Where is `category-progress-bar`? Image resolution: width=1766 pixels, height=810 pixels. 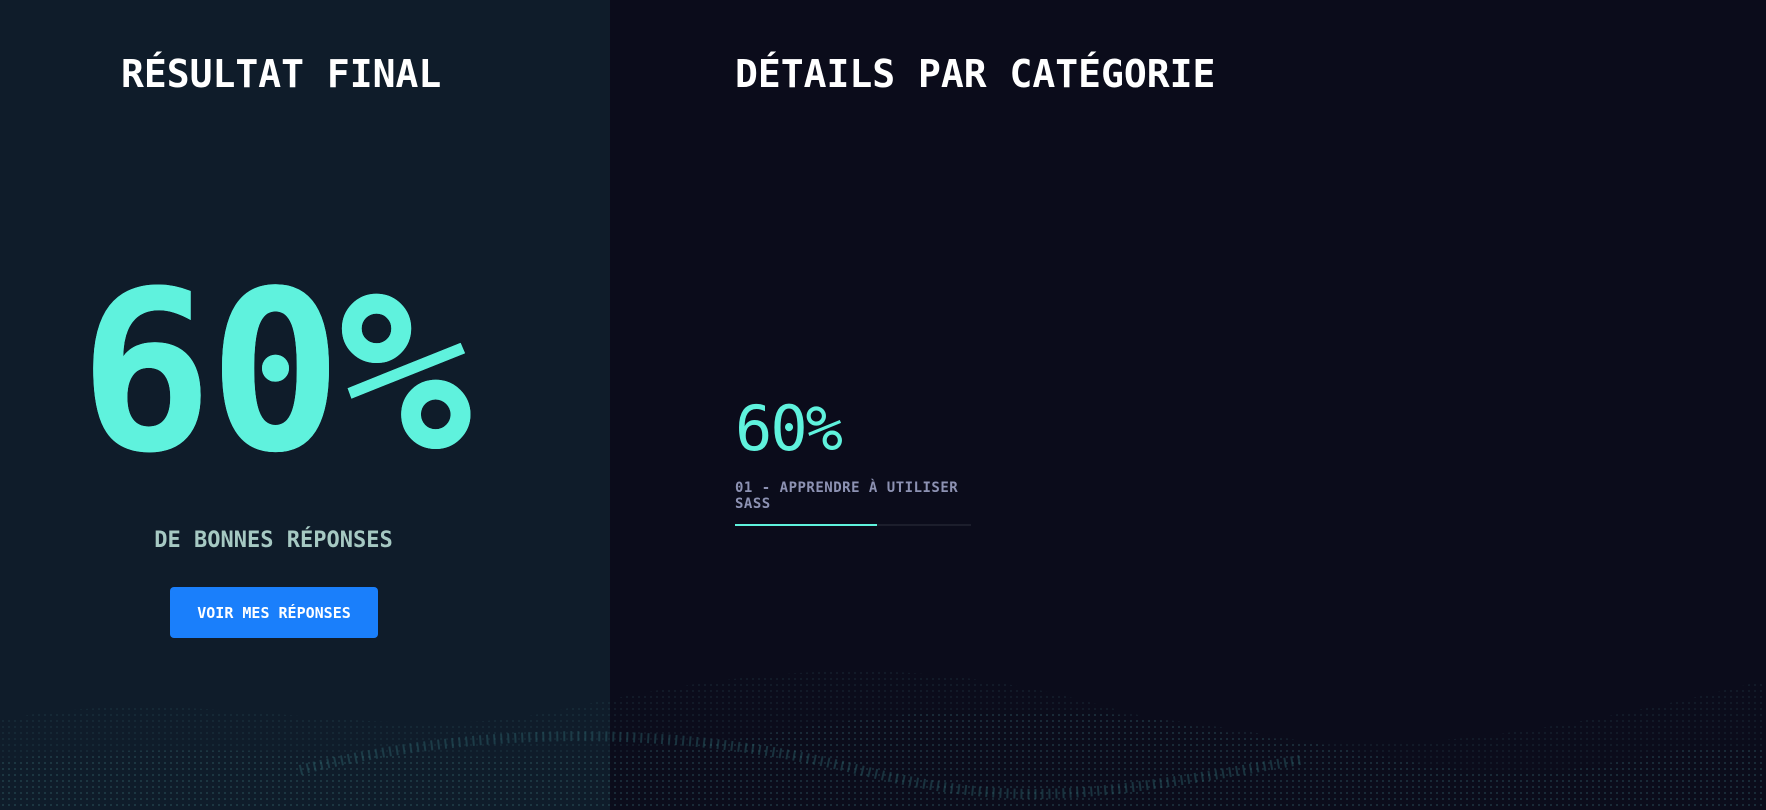
category-progress-bar is located at coordinates (853, 525).